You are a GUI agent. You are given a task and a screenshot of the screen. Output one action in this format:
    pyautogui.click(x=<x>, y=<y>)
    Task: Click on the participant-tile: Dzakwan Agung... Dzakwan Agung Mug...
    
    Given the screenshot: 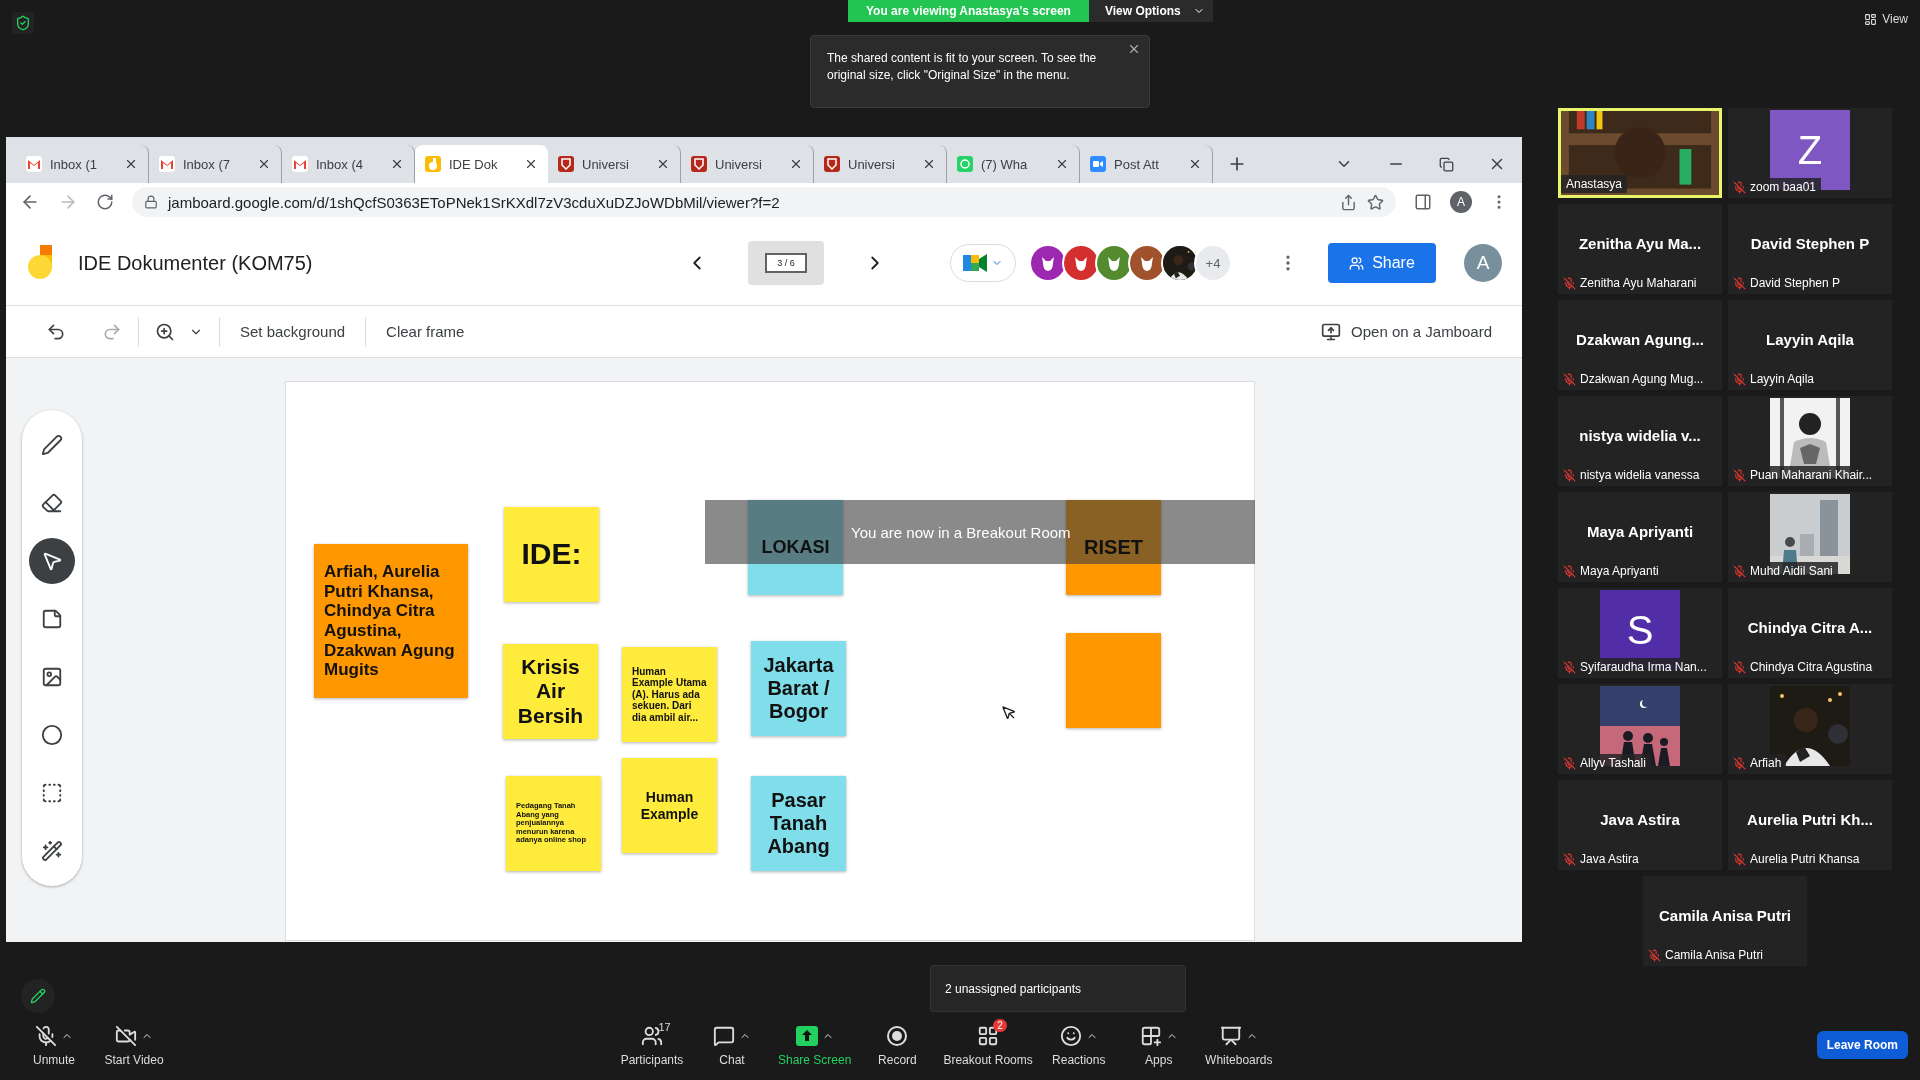 What is the action you would take?
    pyautogui.click(x=1640, y=345)
    